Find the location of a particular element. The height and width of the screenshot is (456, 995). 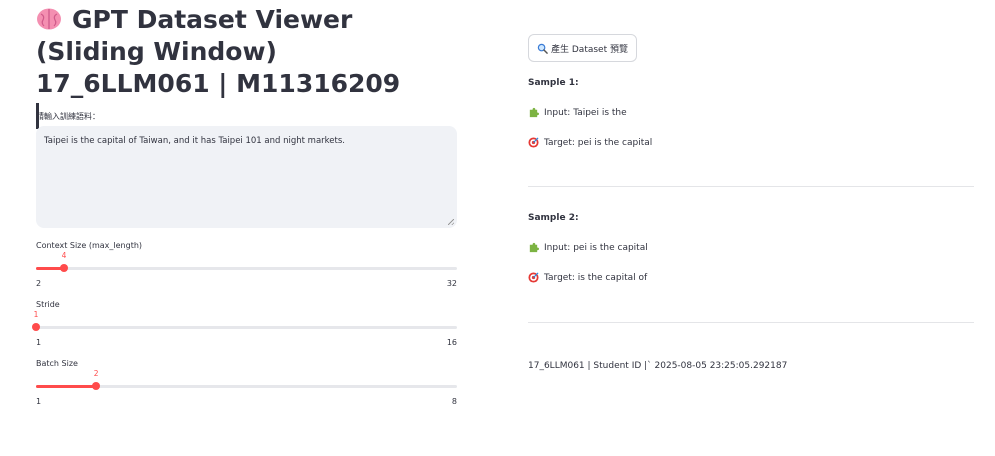

slider-max: 16 is located at coordinates (451, 342).